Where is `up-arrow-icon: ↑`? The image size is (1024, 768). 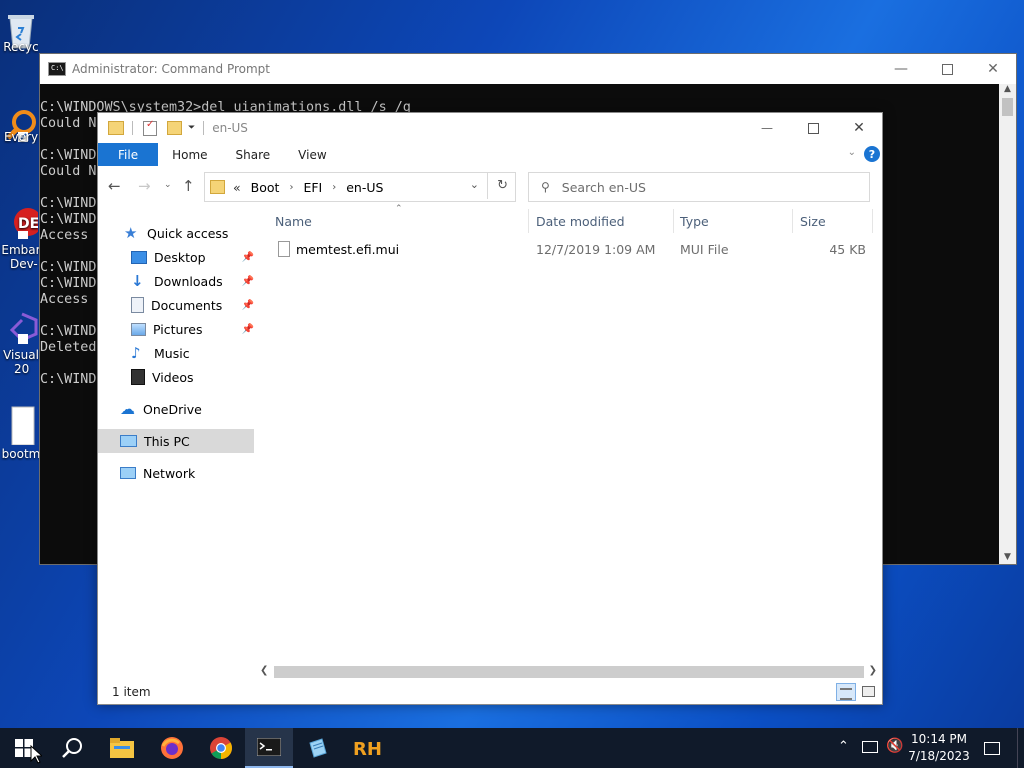 up-arrow-icon: ↑ is located at coordinates (188, 186).